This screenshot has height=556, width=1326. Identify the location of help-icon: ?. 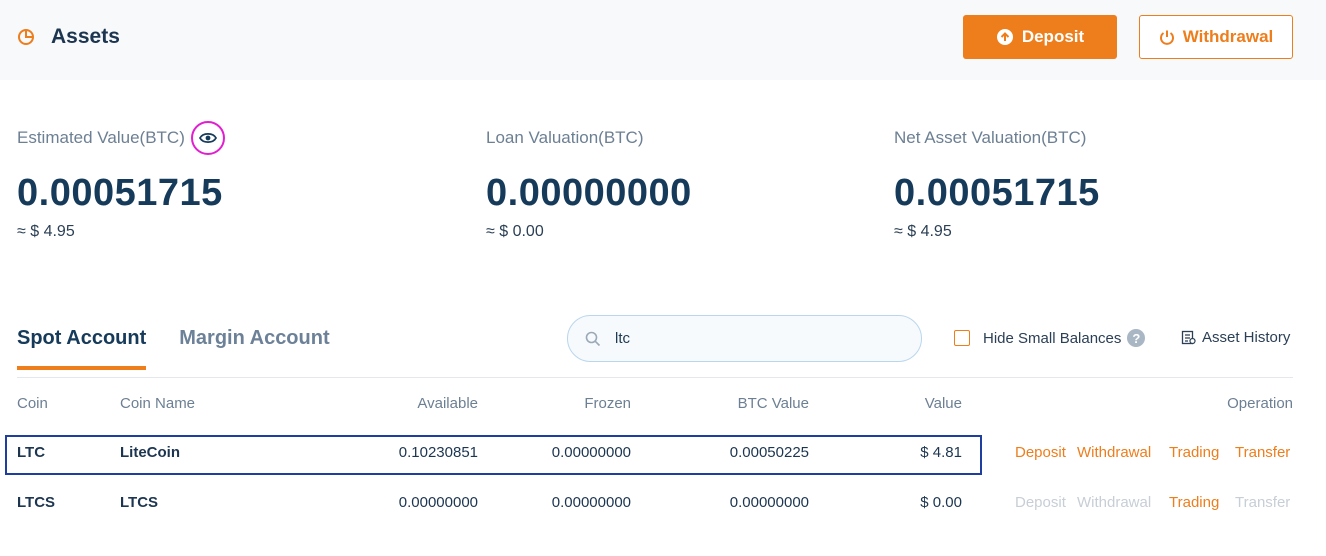
(1136, 338).